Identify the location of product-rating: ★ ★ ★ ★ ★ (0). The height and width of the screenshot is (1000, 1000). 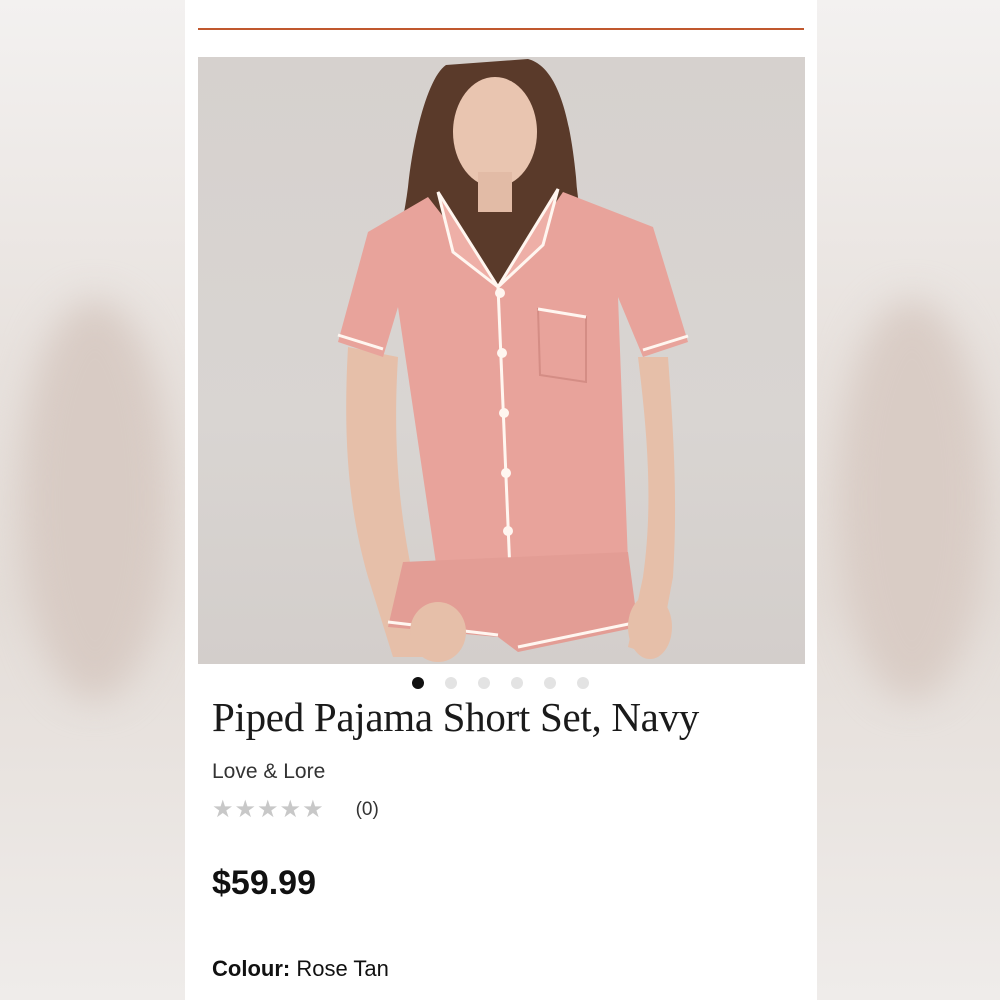
(295, 810).